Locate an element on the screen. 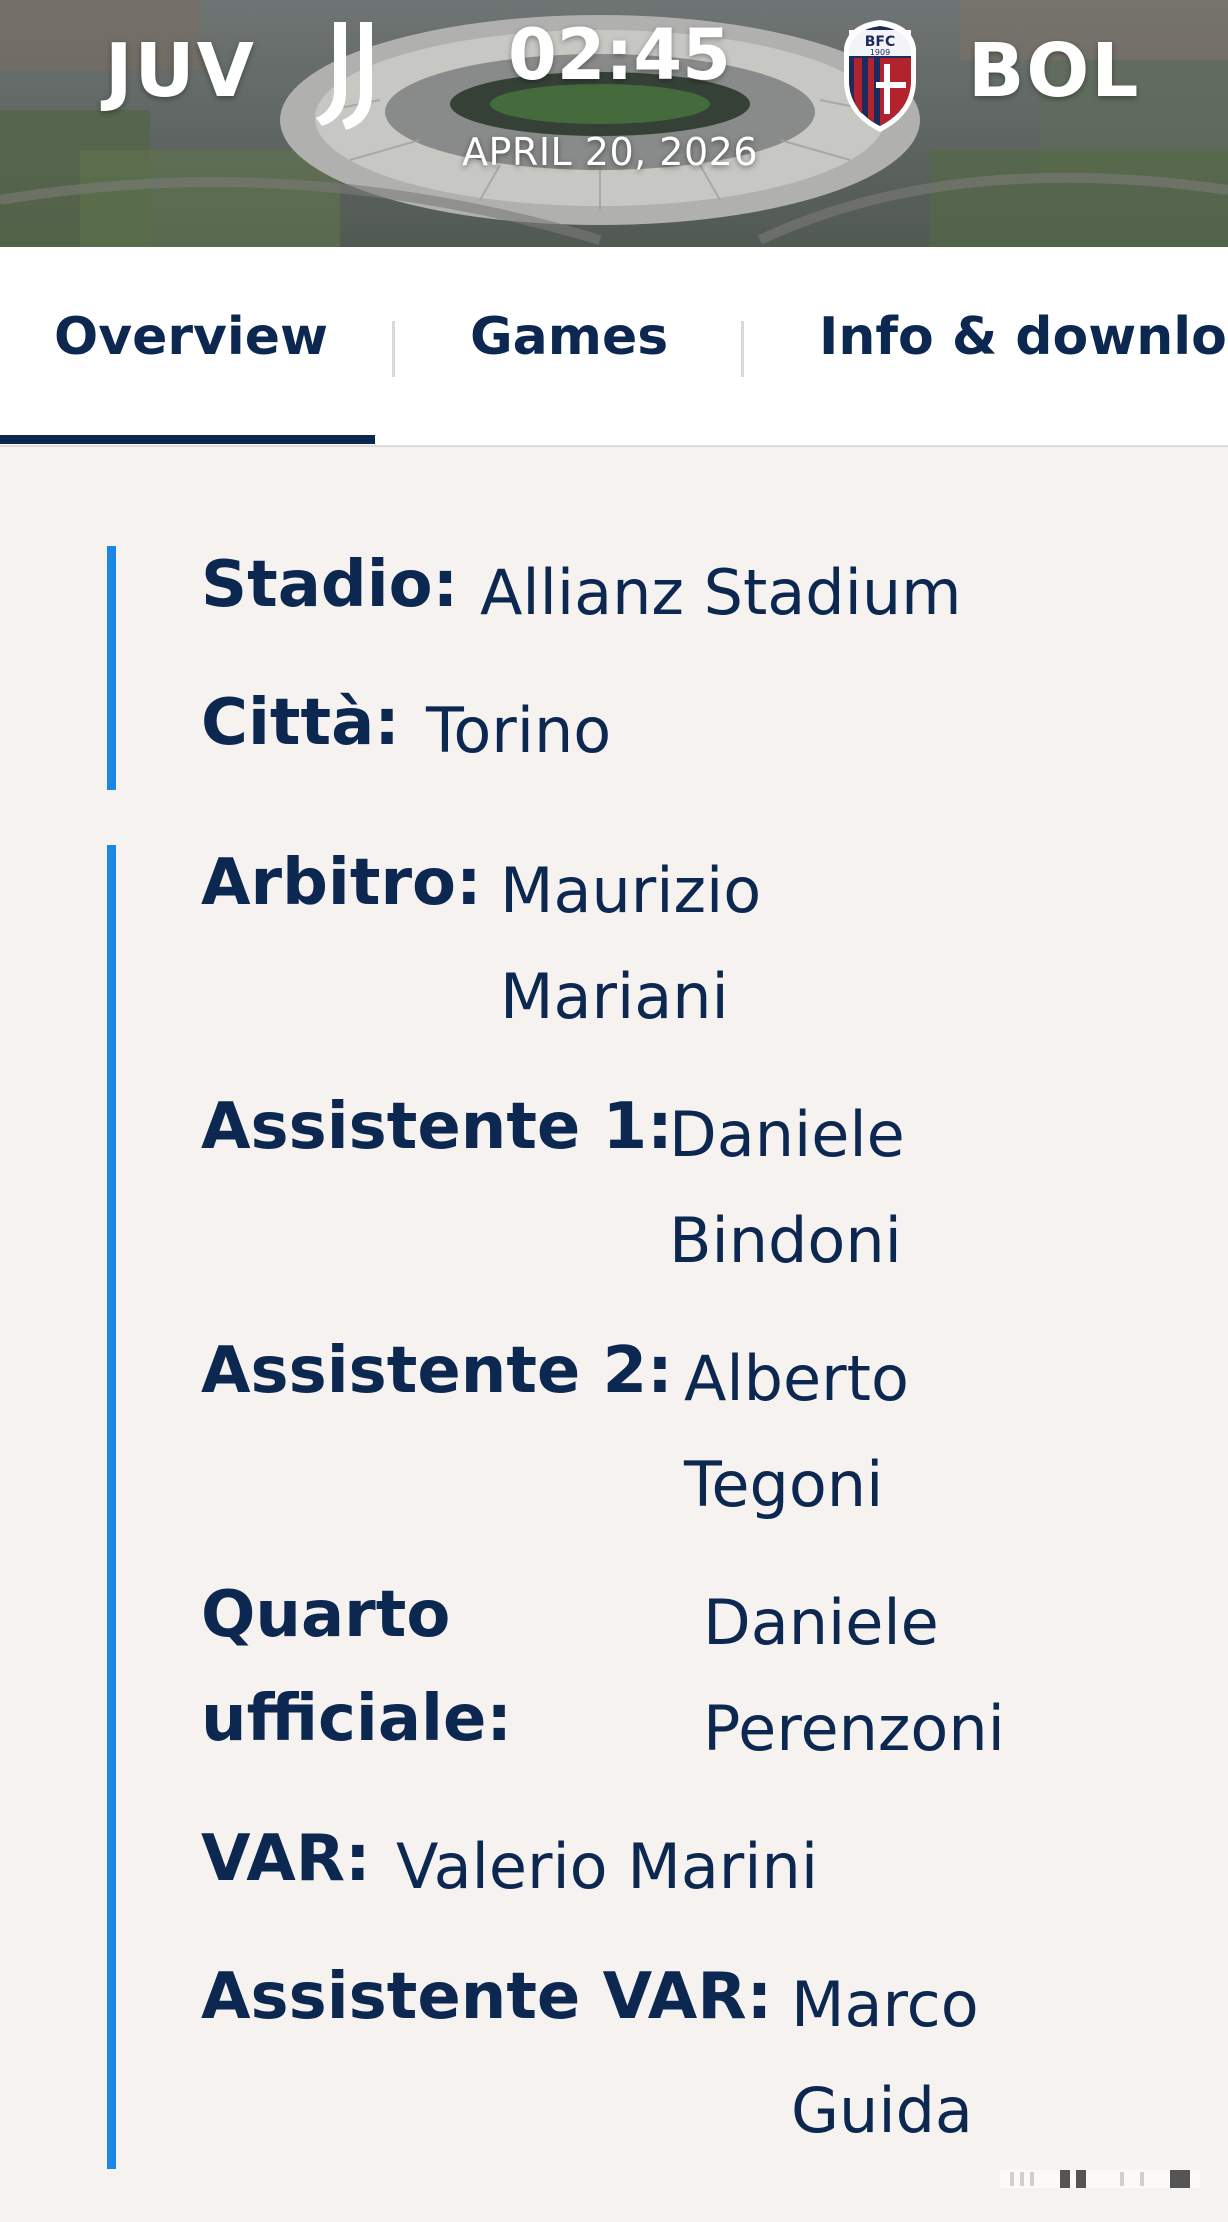  city-label: Città: is located at coordinates (300, 723).